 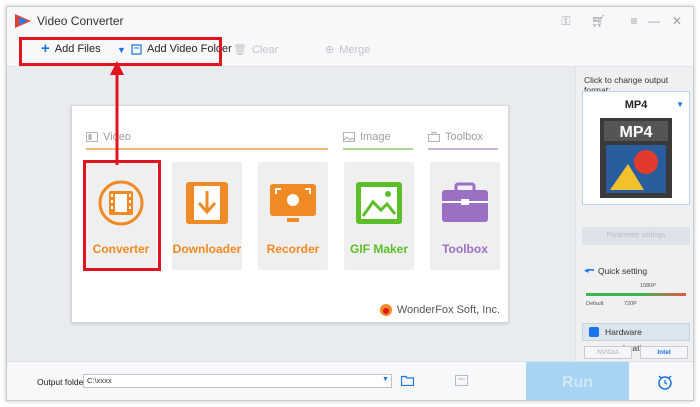 I want to click on app-logo-icon, so click(x=23, y=21).